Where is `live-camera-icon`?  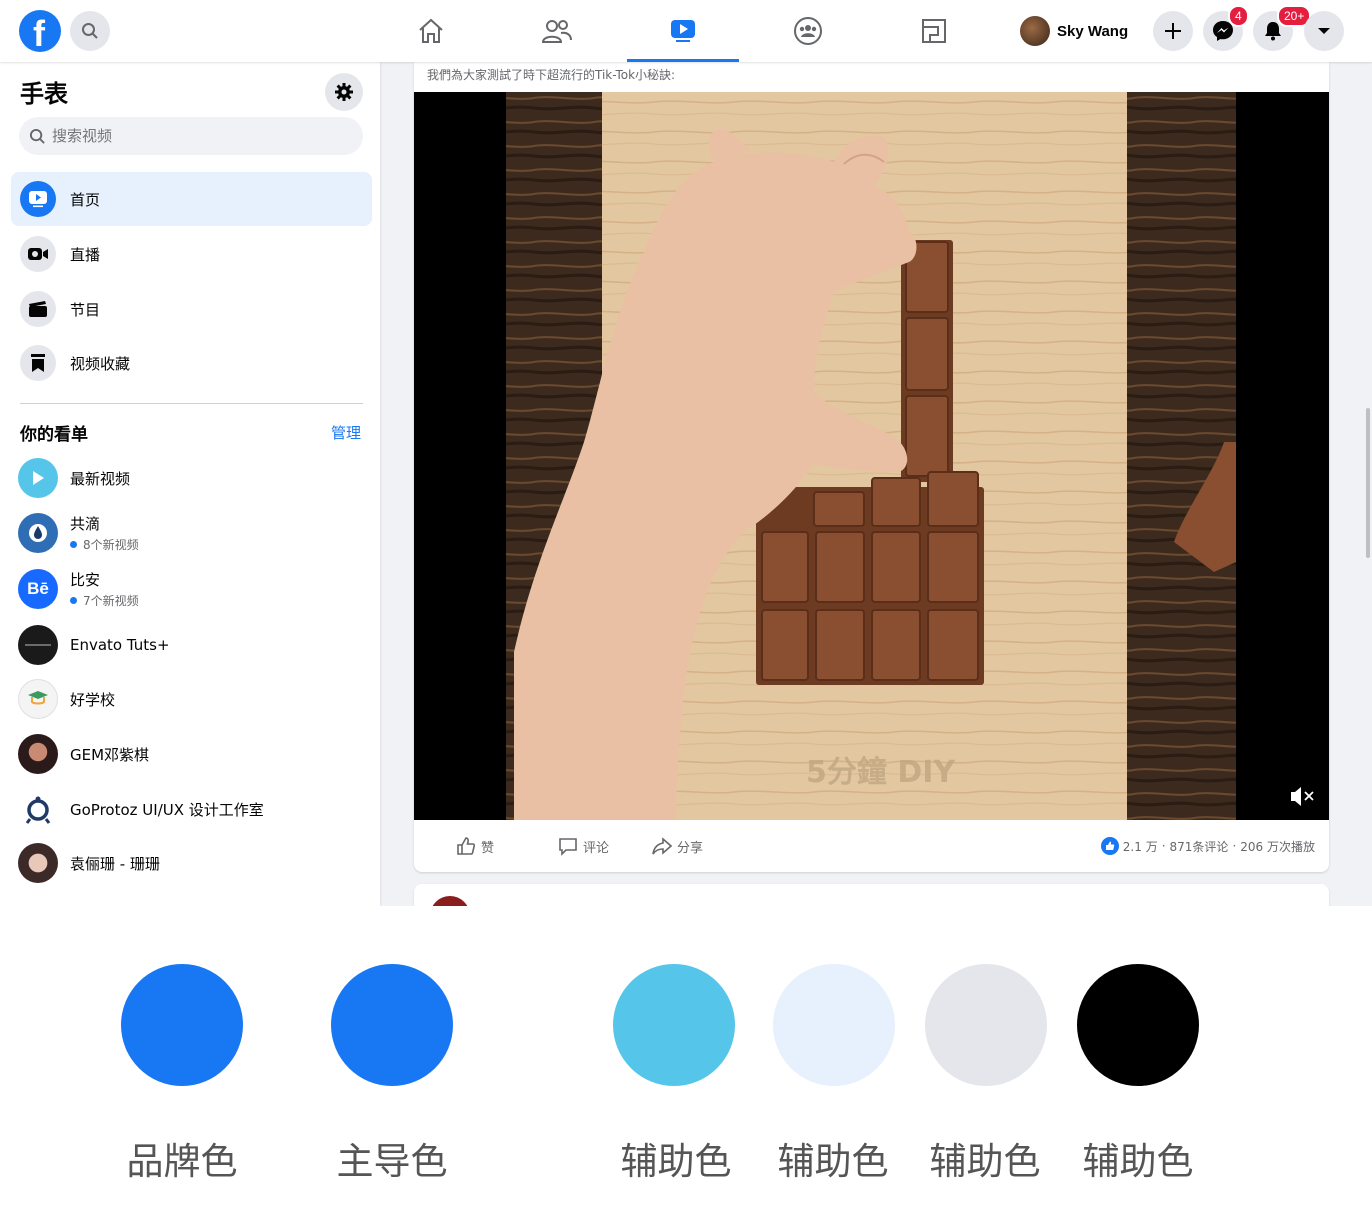 live-camera-icon is located at coordinates (38, 254).